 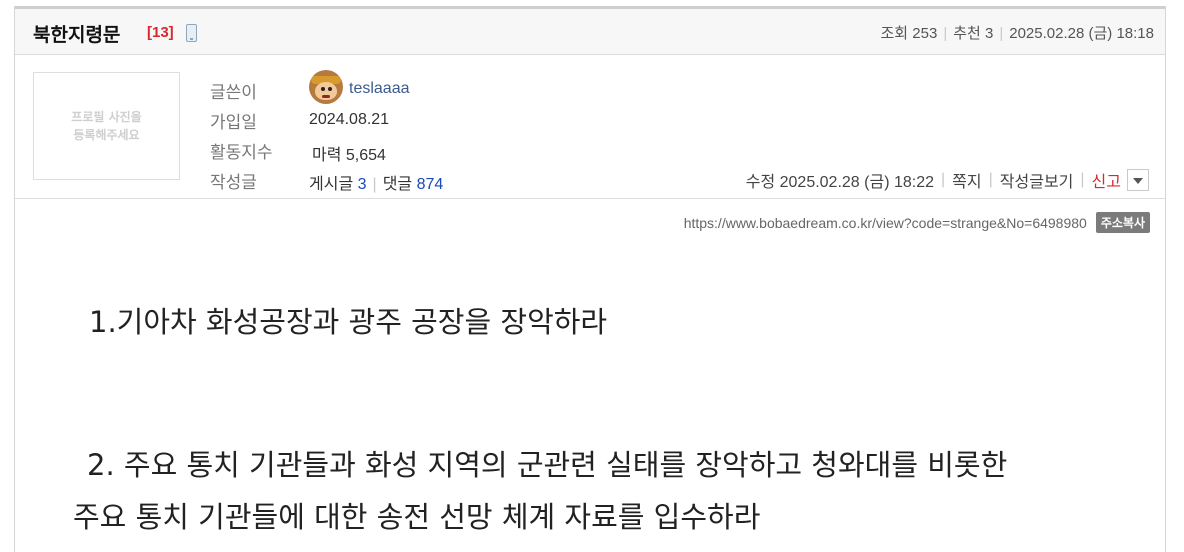 I want to click on recommend-label: 추천, so click(x=967, y=33).